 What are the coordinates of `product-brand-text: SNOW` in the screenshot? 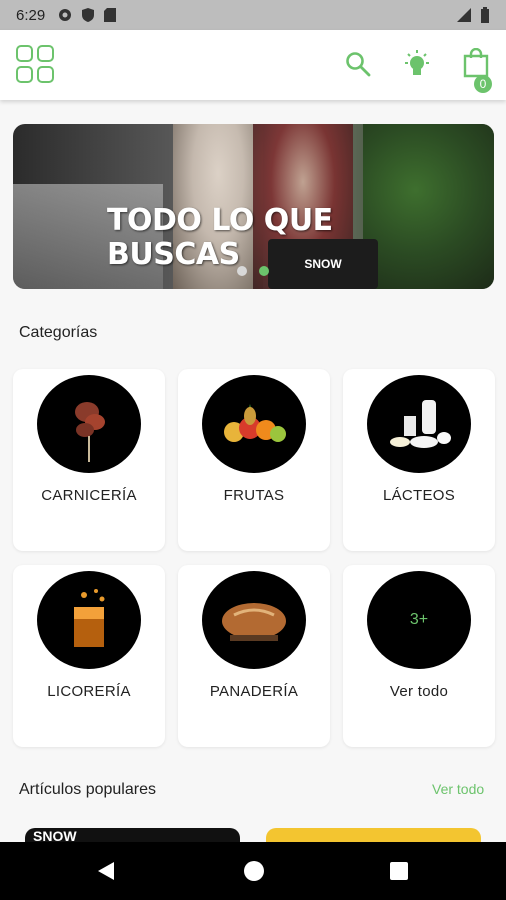 It's located at (55, 835).